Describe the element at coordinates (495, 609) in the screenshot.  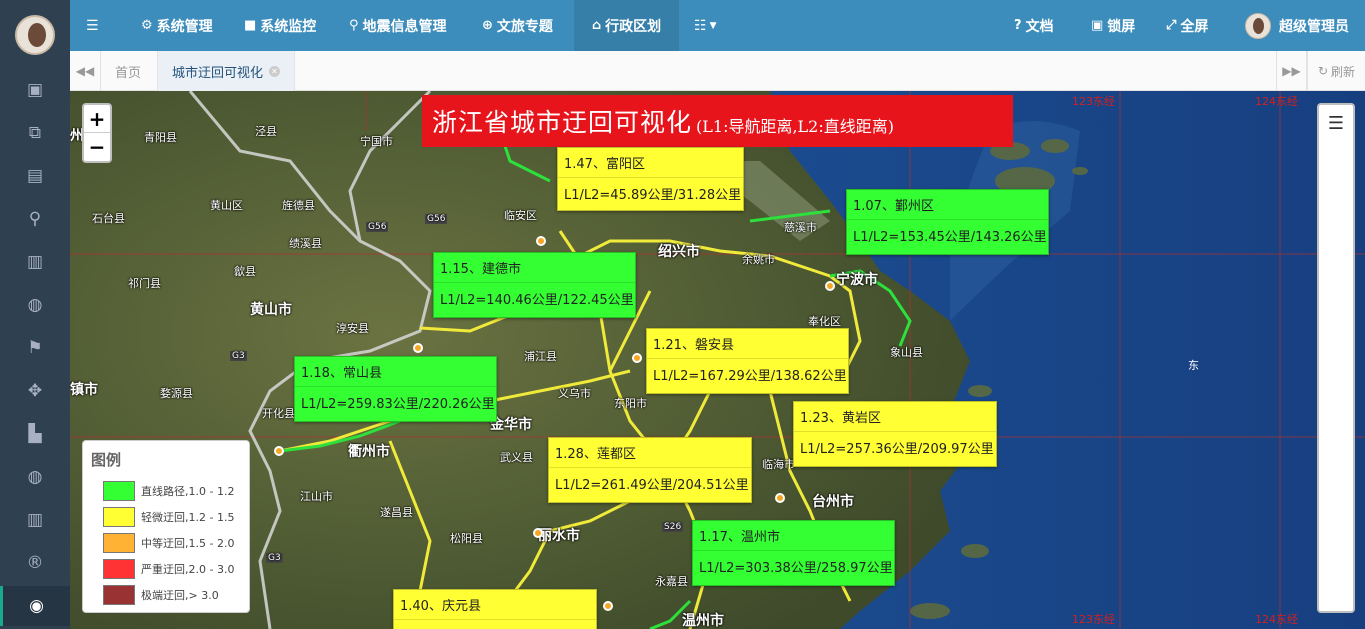
I see `detour-label-qingyuan: 1.40、庆元县` at that location.